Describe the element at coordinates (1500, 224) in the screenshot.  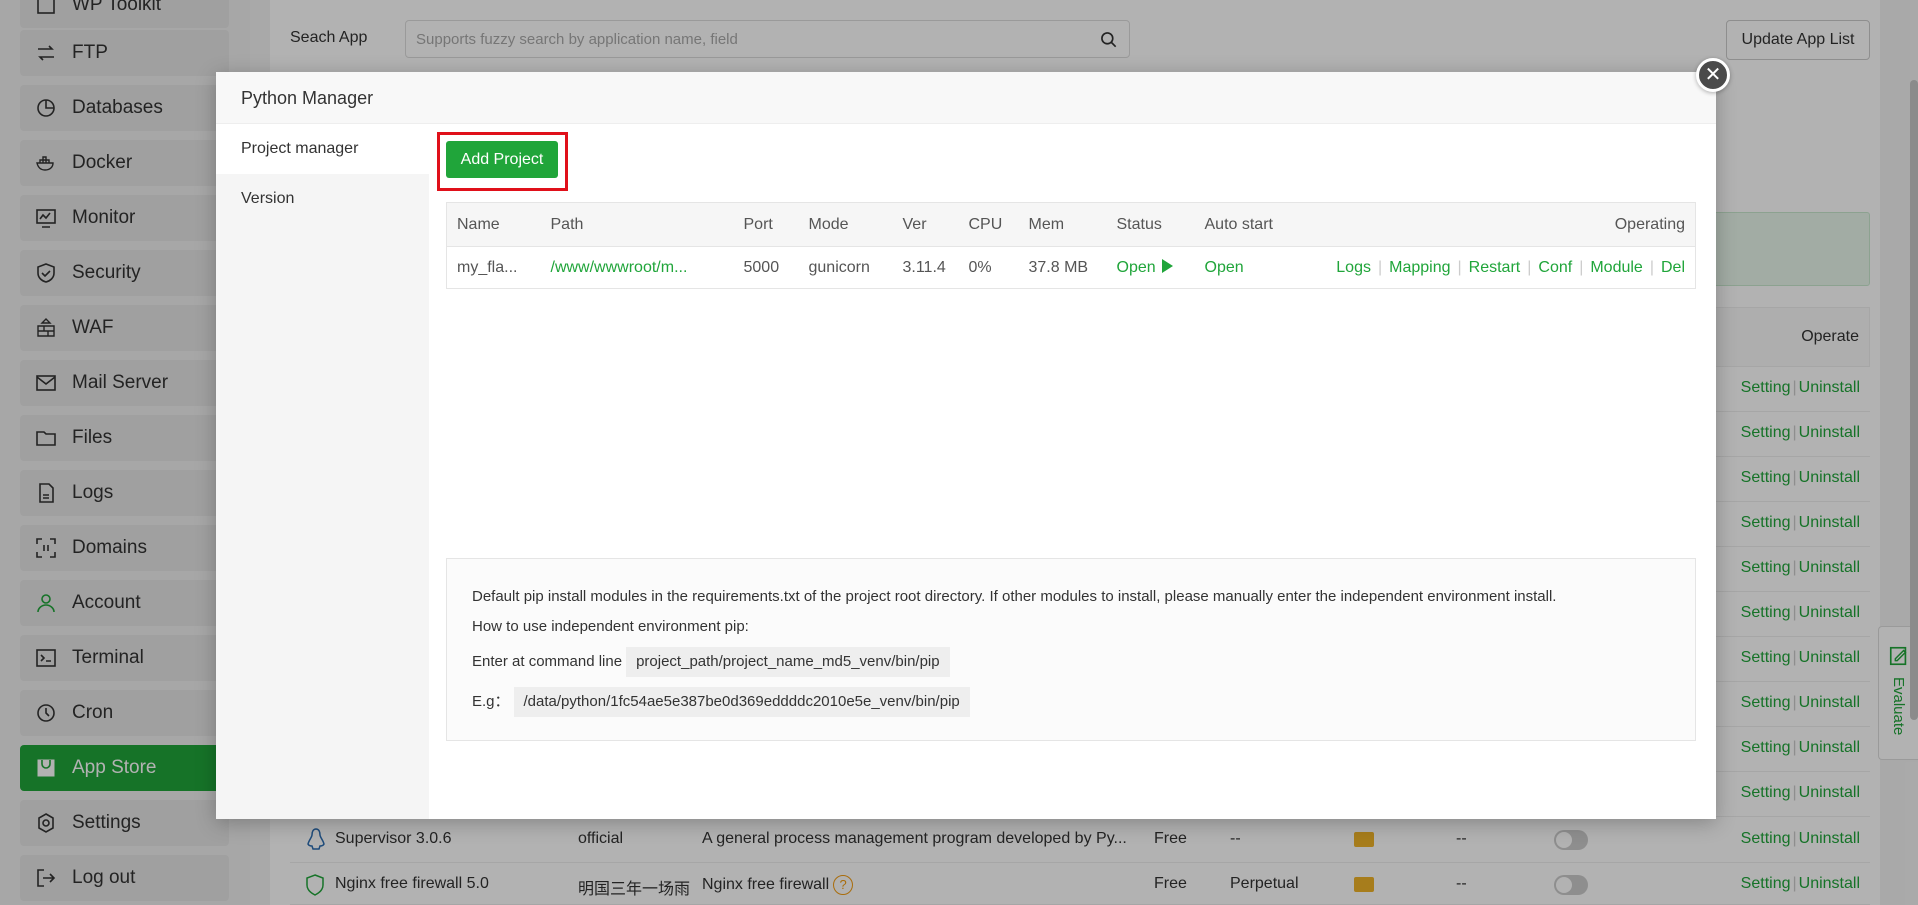
I see `col-operating: Operating` at that location.